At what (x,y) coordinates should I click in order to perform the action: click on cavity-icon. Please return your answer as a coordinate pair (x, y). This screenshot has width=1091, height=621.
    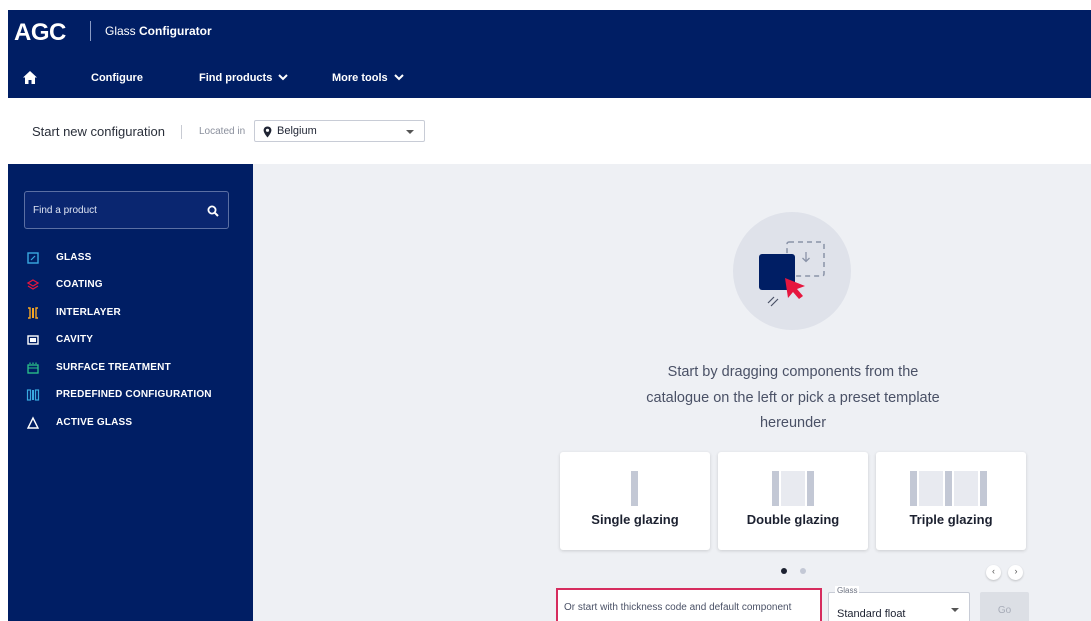
    Looking at the image, I should click on (33, 340).